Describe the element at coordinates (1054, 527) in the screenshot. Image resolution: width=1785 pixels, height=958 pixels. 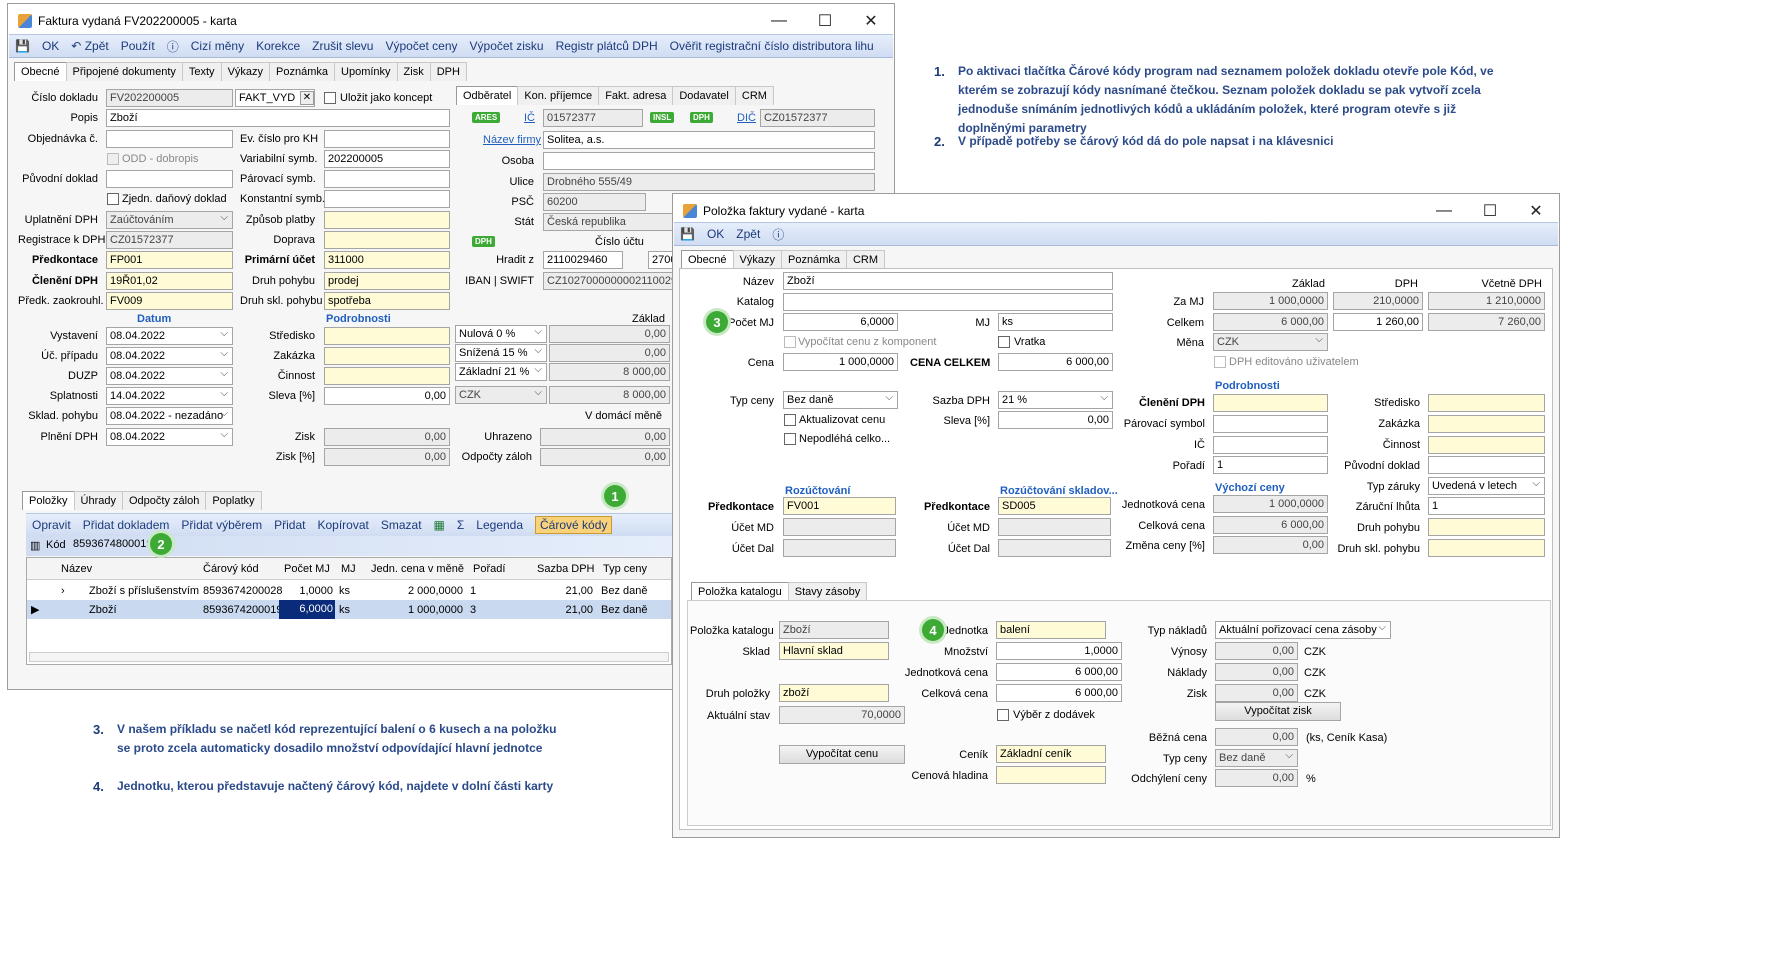
I see `ucet-md2-field` at that location.